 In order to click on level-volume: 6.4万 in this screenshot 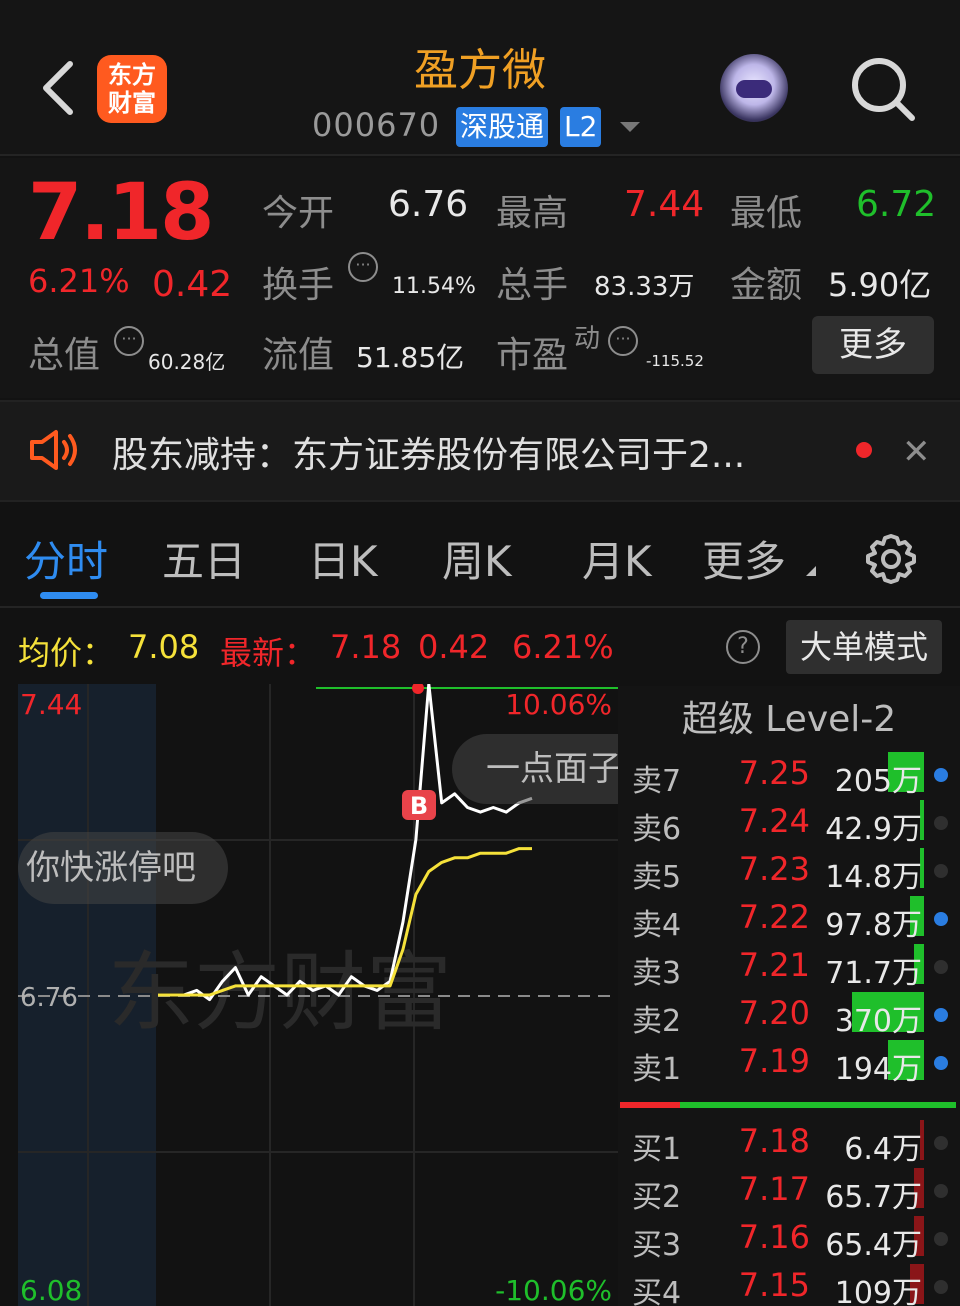, I will do `click(883, 1149)`.